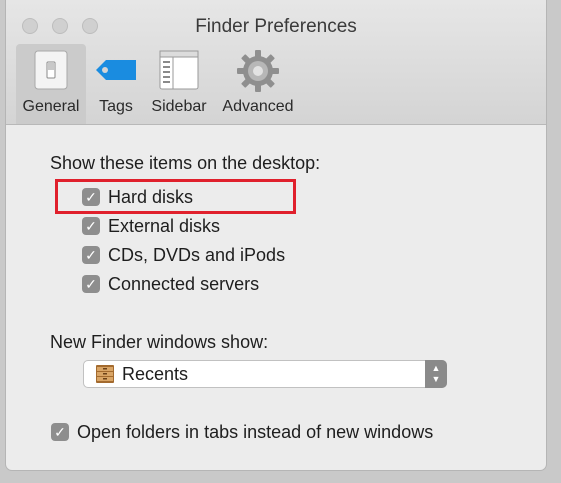  What do you see at coordinates (184, 283) in the screenshot?
I see `connected-servers-label: Connected servers` at bounding box center [184, 283].